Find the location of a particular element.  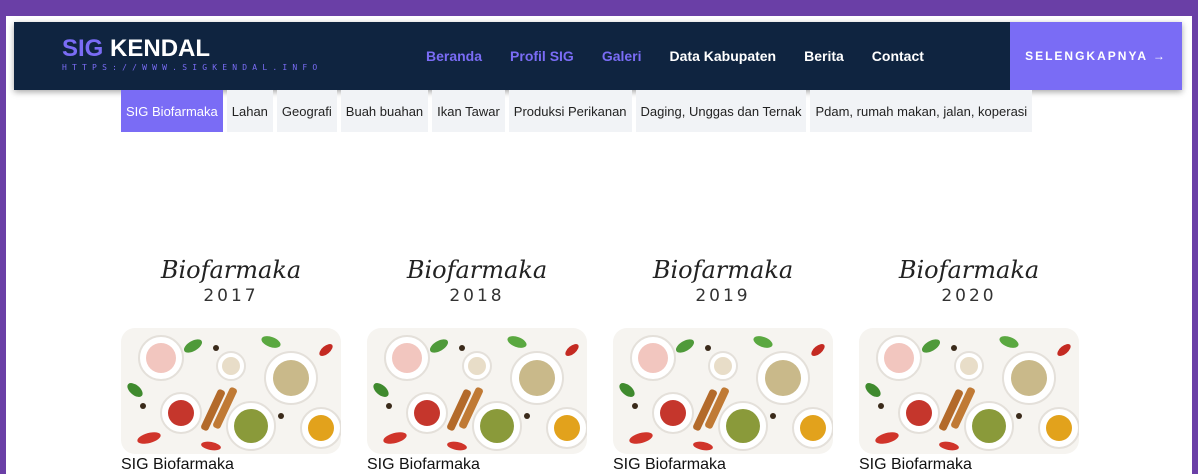

card-banner: Biofarmaka 2018 is located at coordinates (477, 284).